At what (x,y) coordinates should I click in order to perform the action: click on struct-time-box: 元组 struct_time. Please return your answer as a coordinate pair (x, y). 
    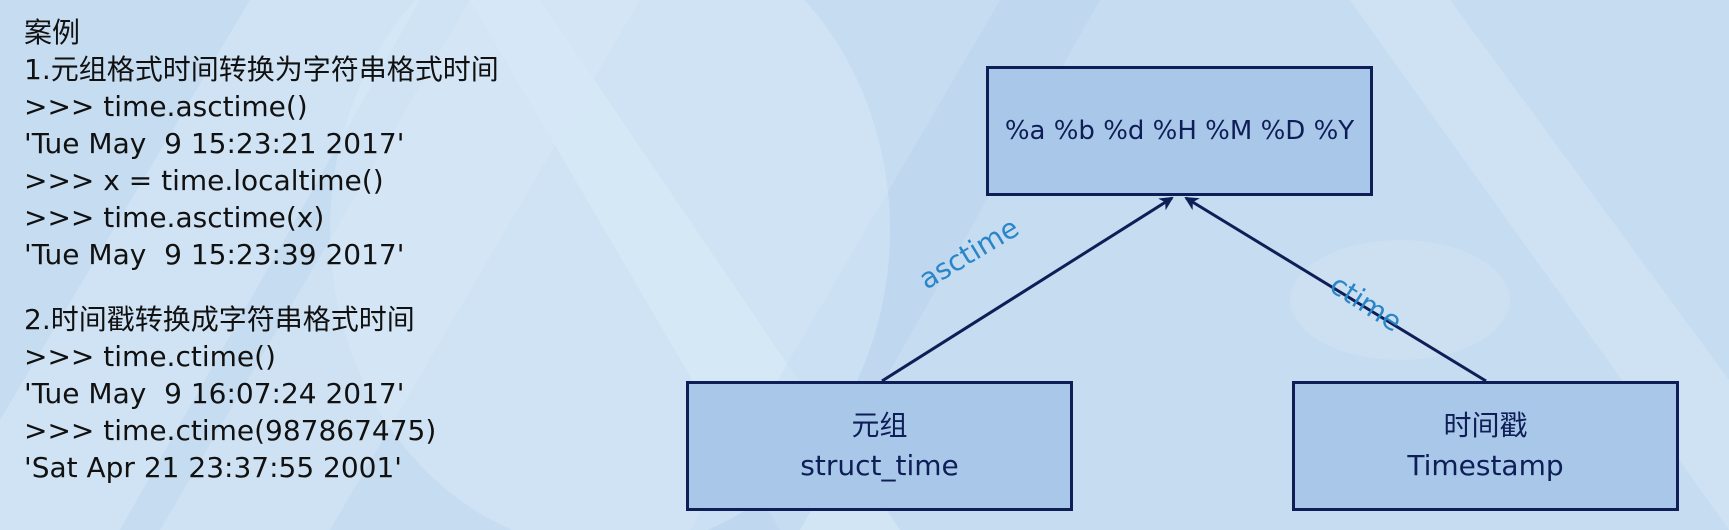
    Looking at the image, I should click on (879, 446).